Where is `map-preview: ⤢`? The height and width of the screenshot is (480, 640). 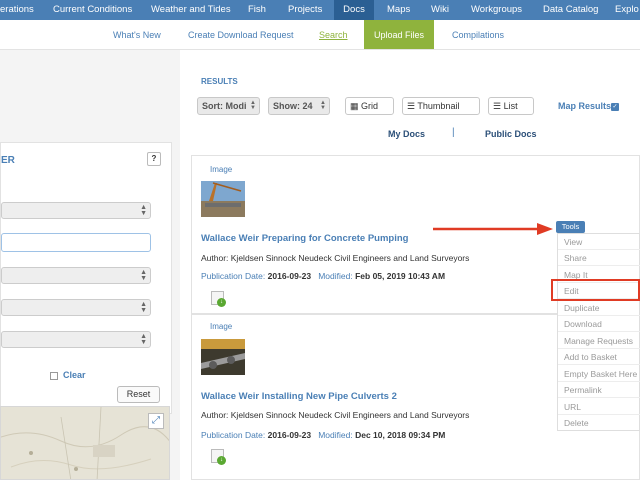
map-preview: ⤢ is located at coordinates (85, 443).